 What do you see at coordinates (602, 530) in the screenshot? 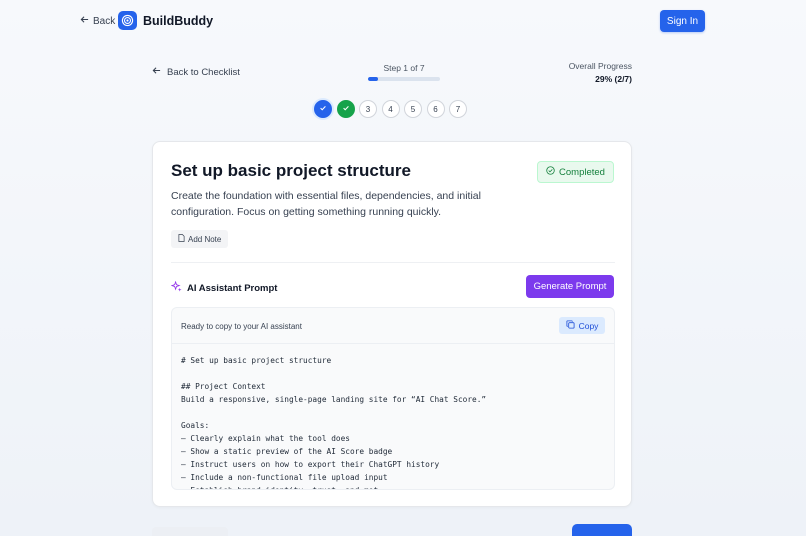
I see `next-button` at bounding box center [602, 530].